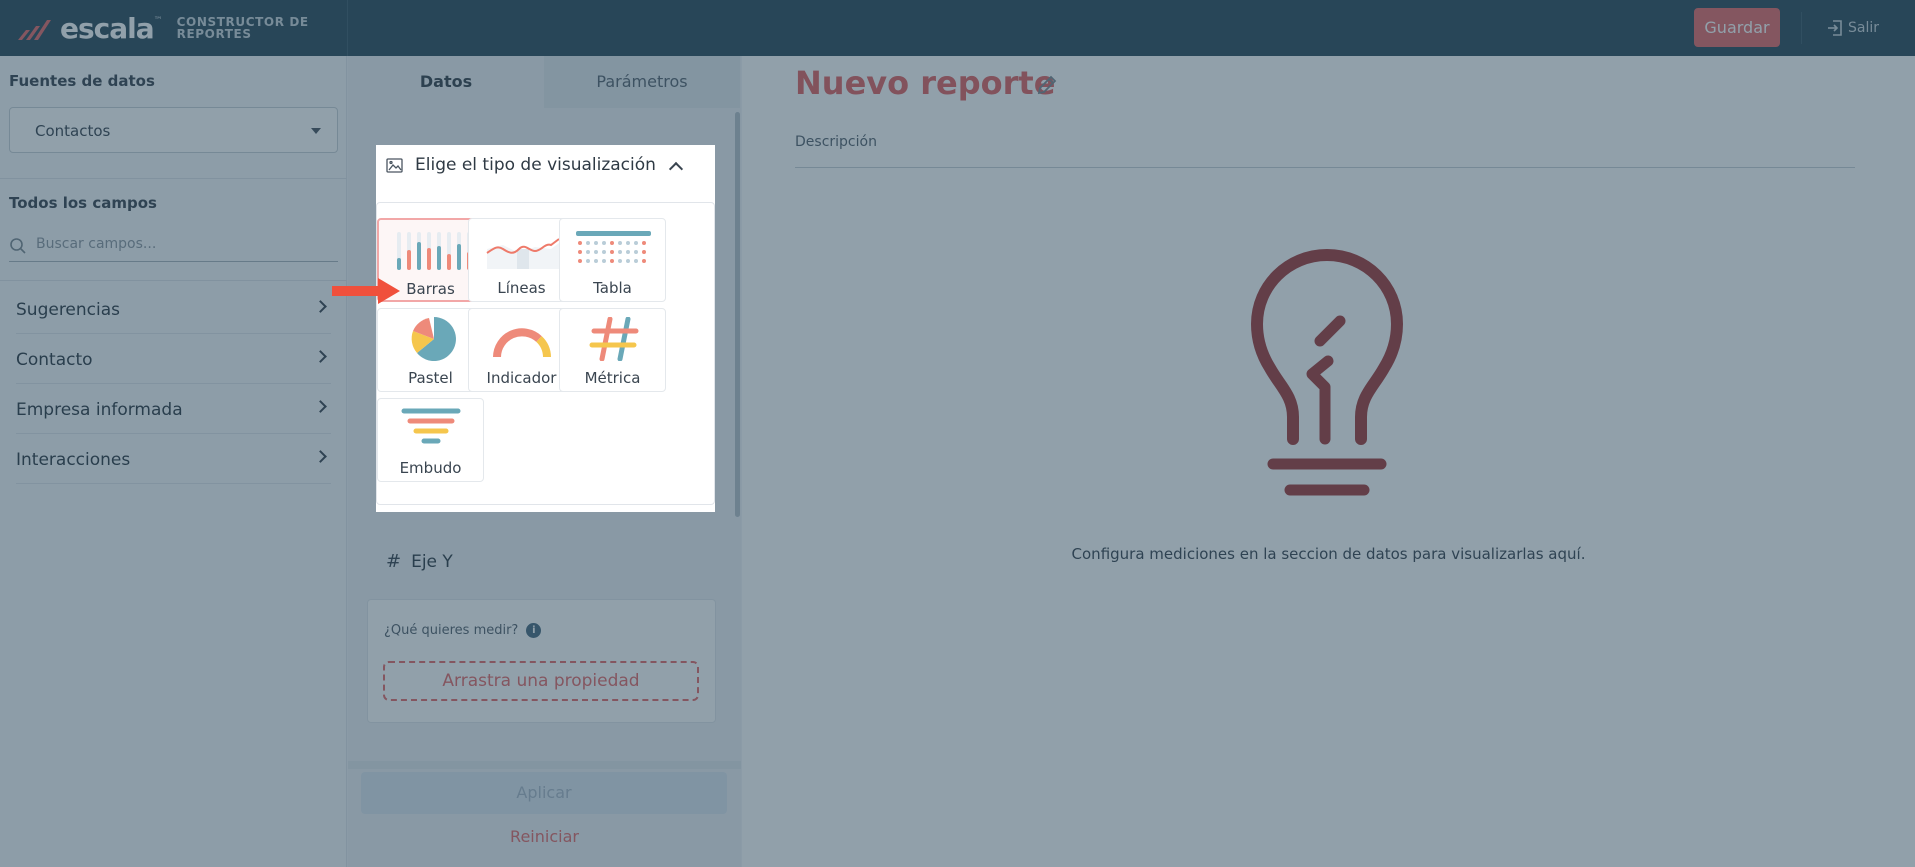  I want to click on panel-tabs: Datos Parámetros, so click(544, 82).